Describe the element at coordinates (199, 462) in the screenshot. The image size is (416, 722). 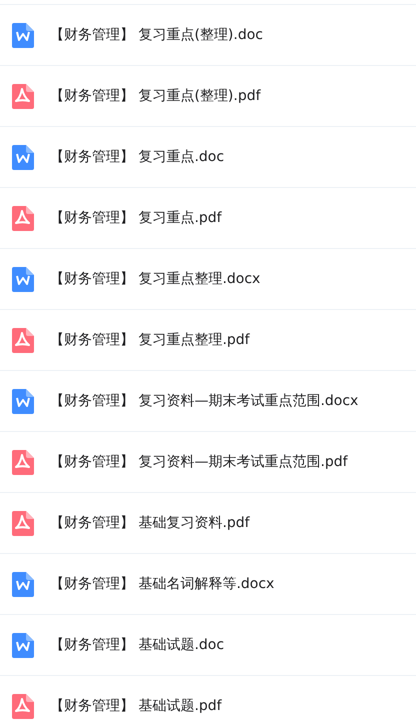
I see `file-name: 【财务管理】 复习资料—期末考试重点范围.pdf` at that location.